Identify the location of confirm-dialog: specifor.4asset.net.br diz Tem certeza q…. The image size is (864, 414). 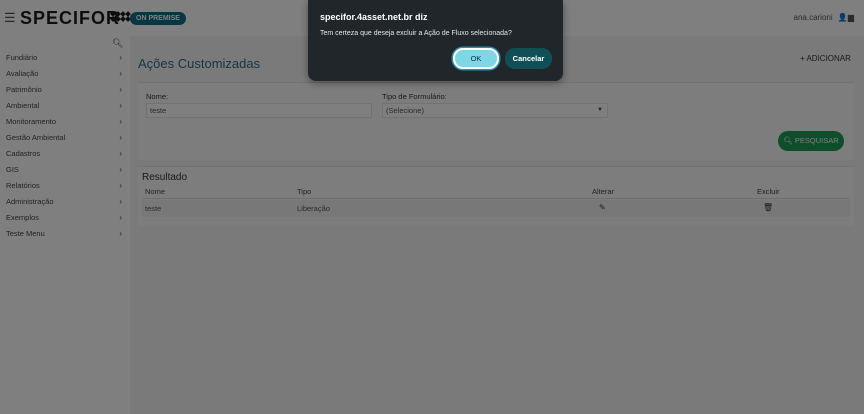
(435, 40).